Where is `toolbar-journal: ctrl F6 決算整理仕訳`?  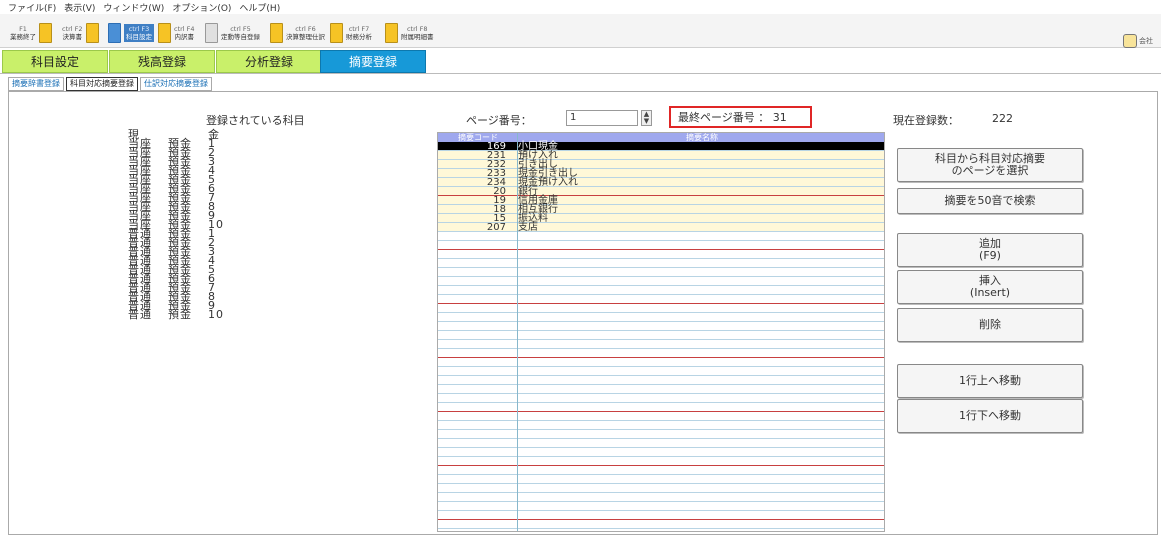 toolbar-journal: ctrl F6 決算整理仕訳 is located at coordinates (297, 33).